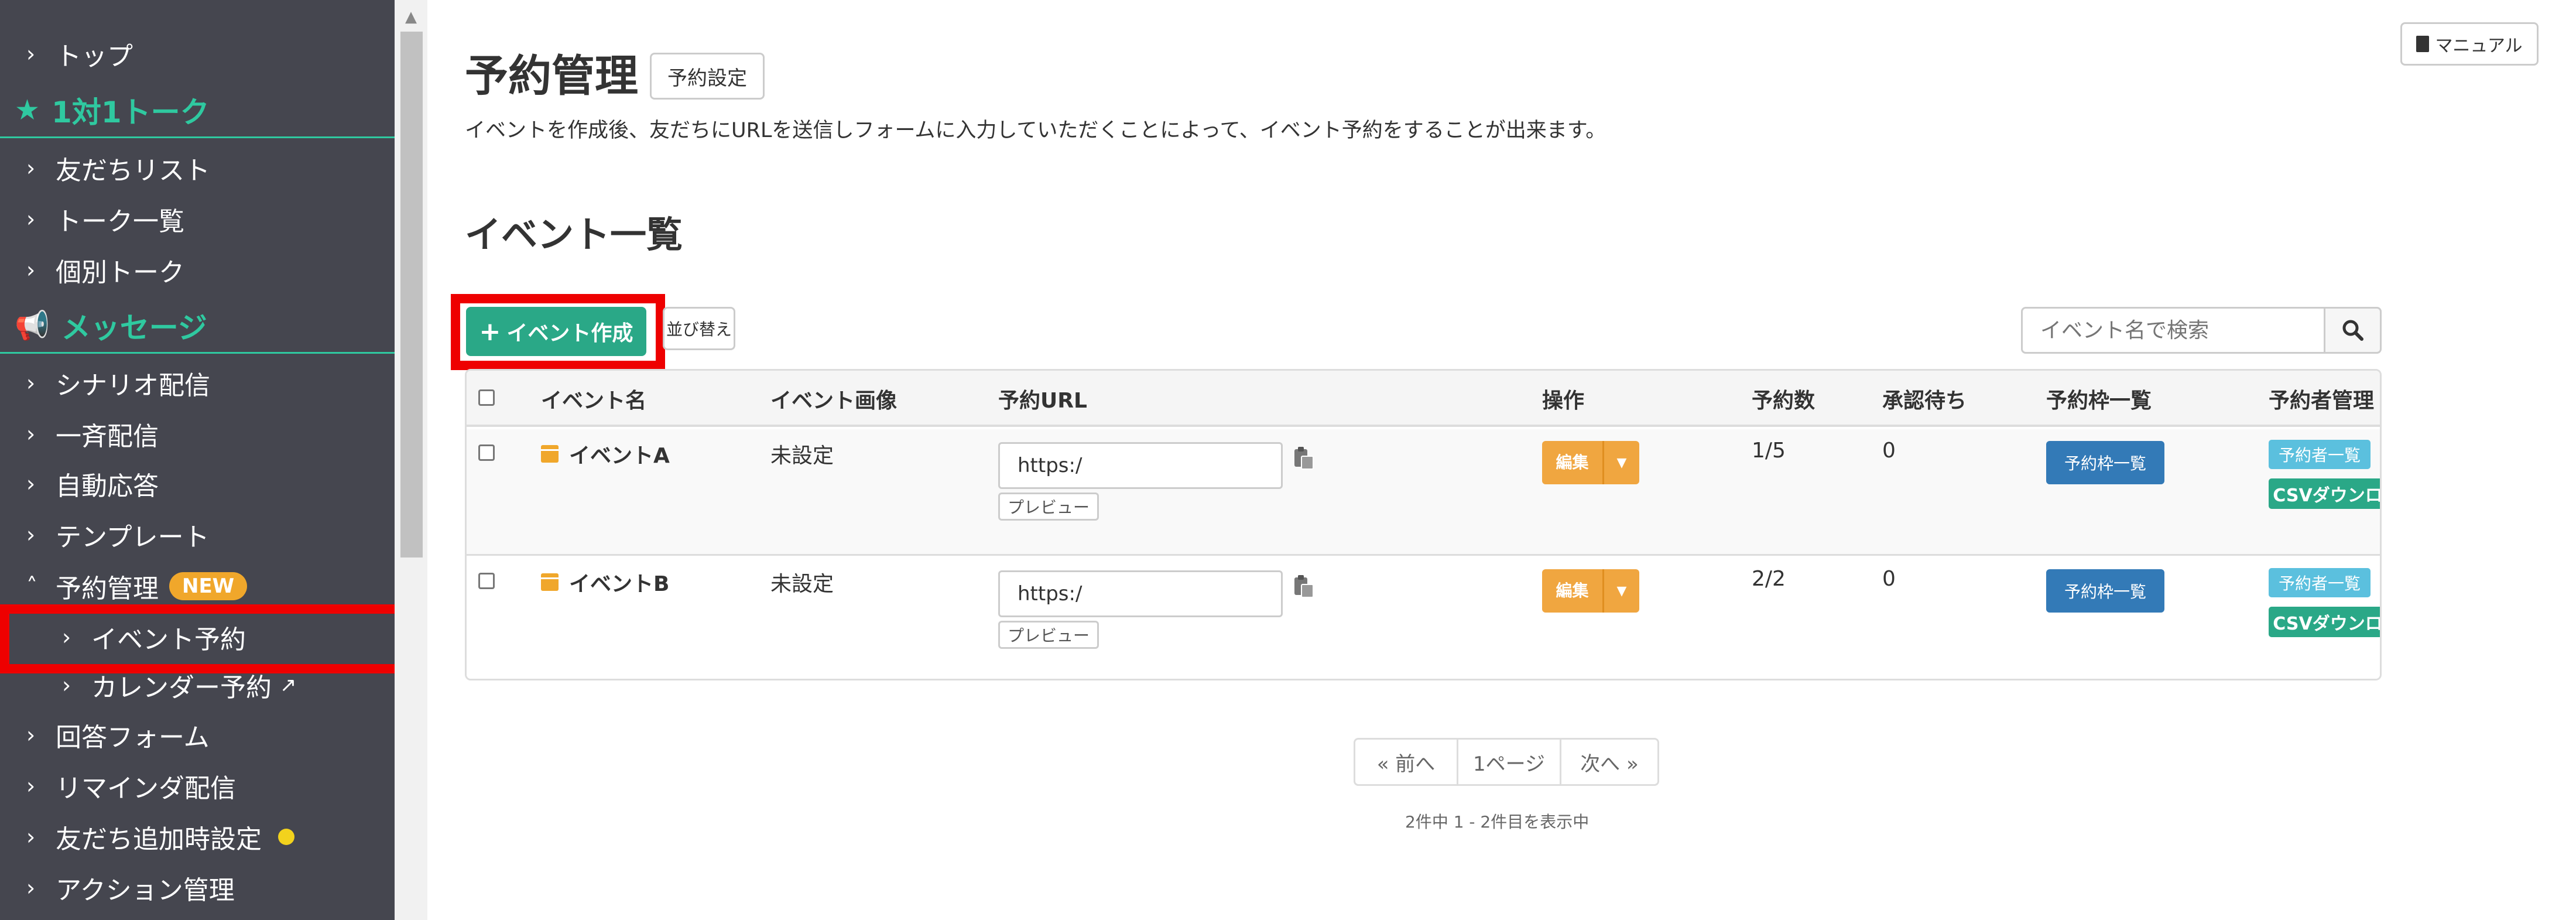 The width and height of the screenshot is (2576, 920). I want to click on sidebar-item-friends-list: › 友だちリスト, so click(197, 168).